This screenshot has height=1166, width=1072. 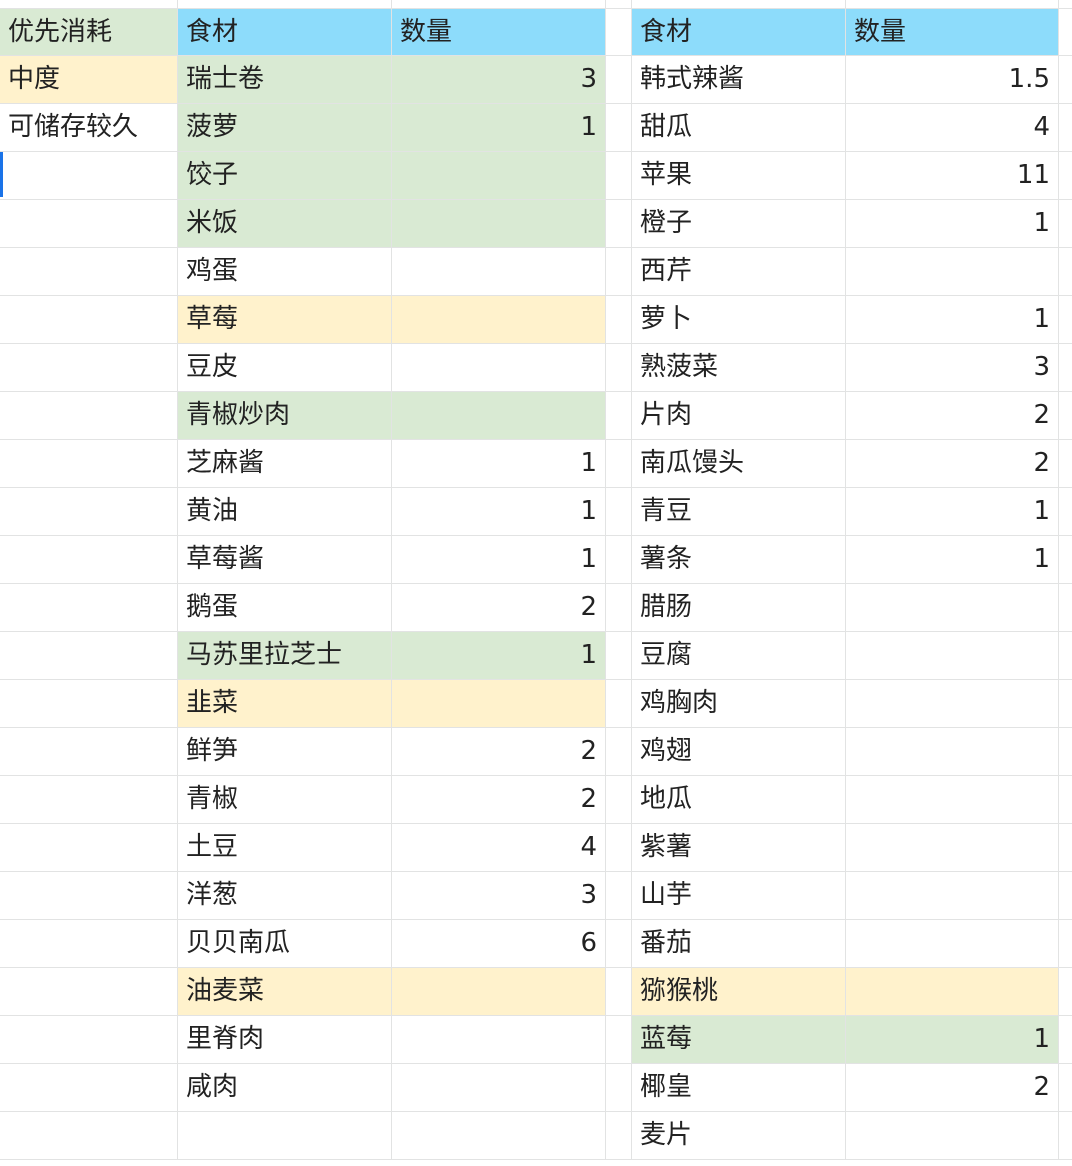 I want to click on table2-name-cell: 鸡胸肉, so click(x=739, y=704).